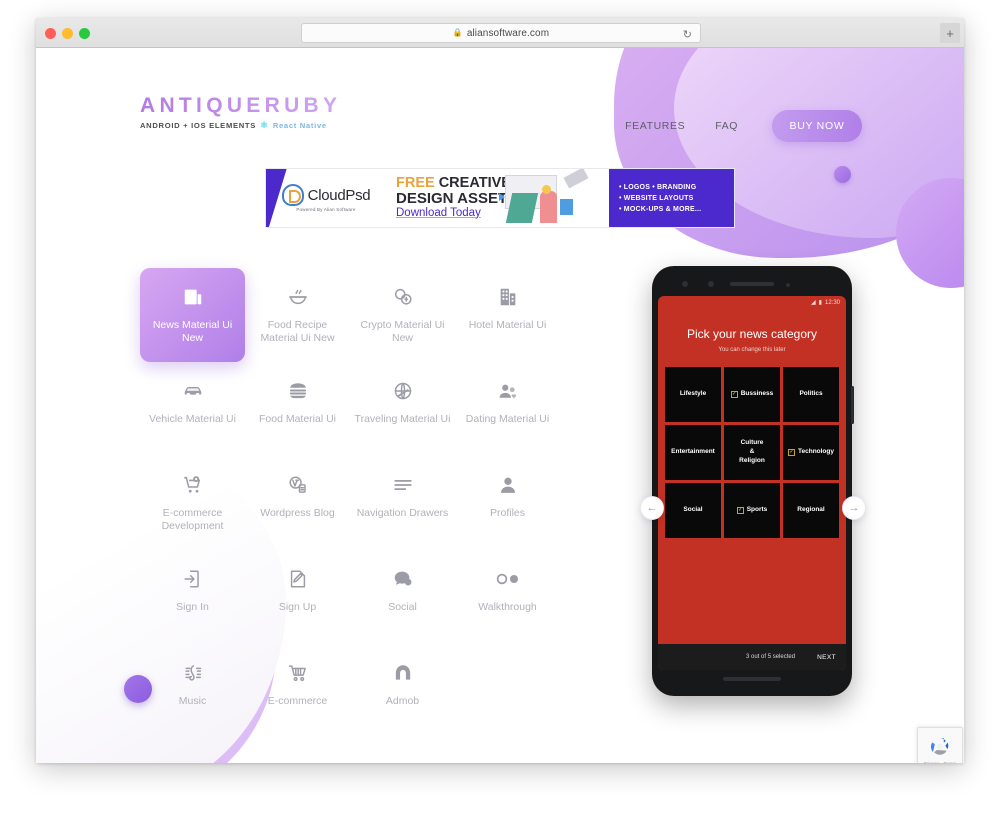 The height and width of the screenshot is (813, 1000). What do you see at coordinates (826, 657) in the screenshot?
I see `next-button: NEXT` at bounding box center [826, 657].